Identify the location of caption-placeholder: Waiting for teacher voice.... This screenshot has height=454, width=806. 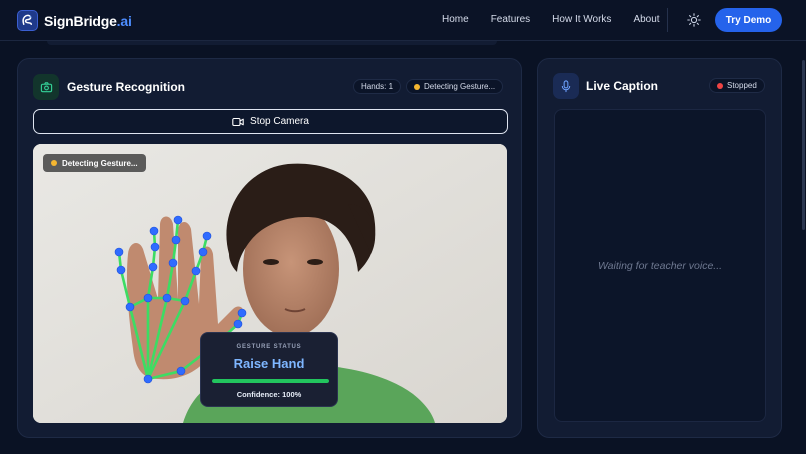
(660, 265).